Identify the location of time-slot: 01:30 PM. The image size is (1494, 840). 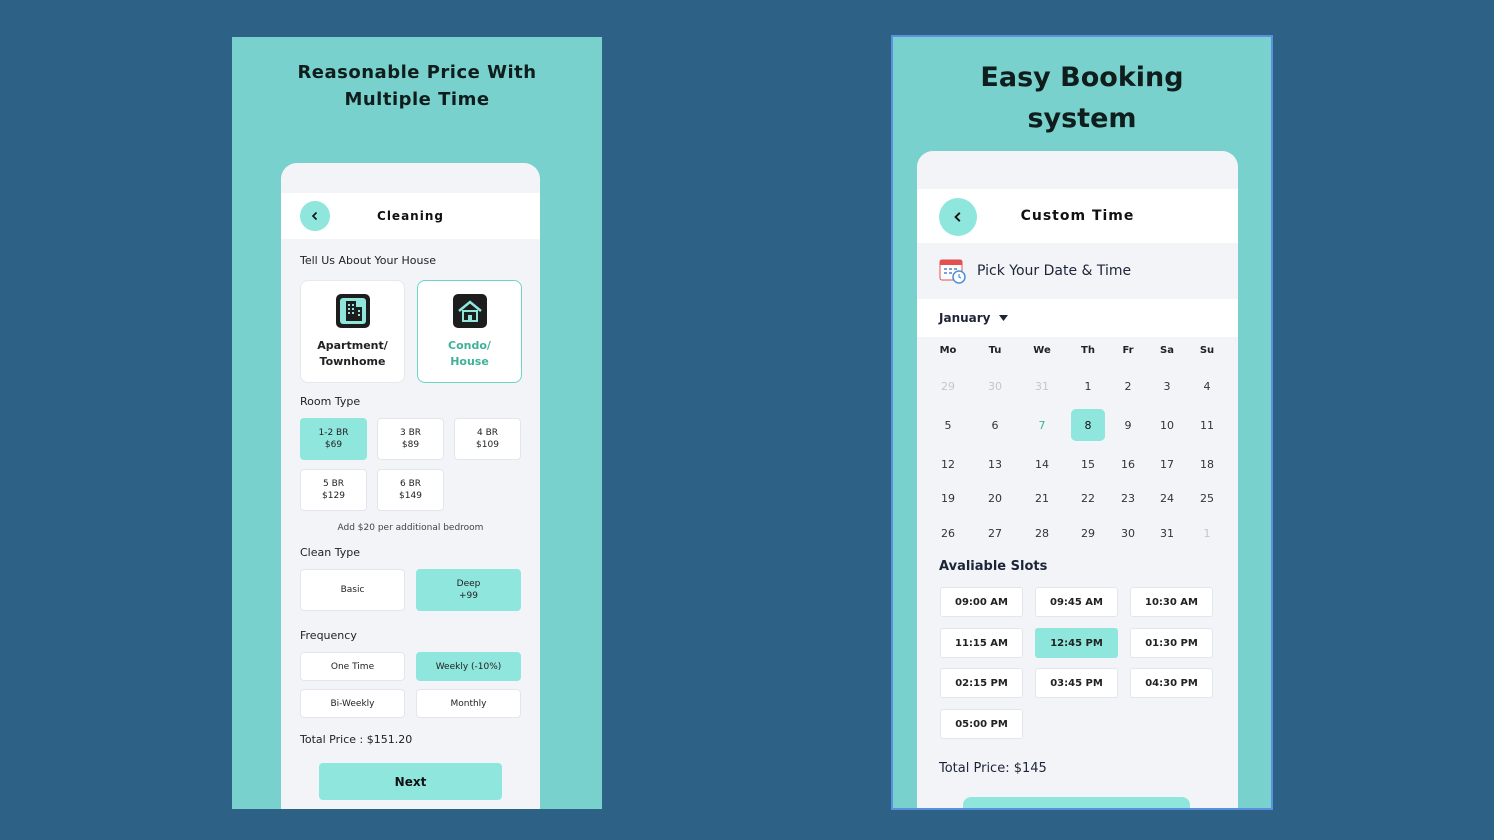
(1171, 643).